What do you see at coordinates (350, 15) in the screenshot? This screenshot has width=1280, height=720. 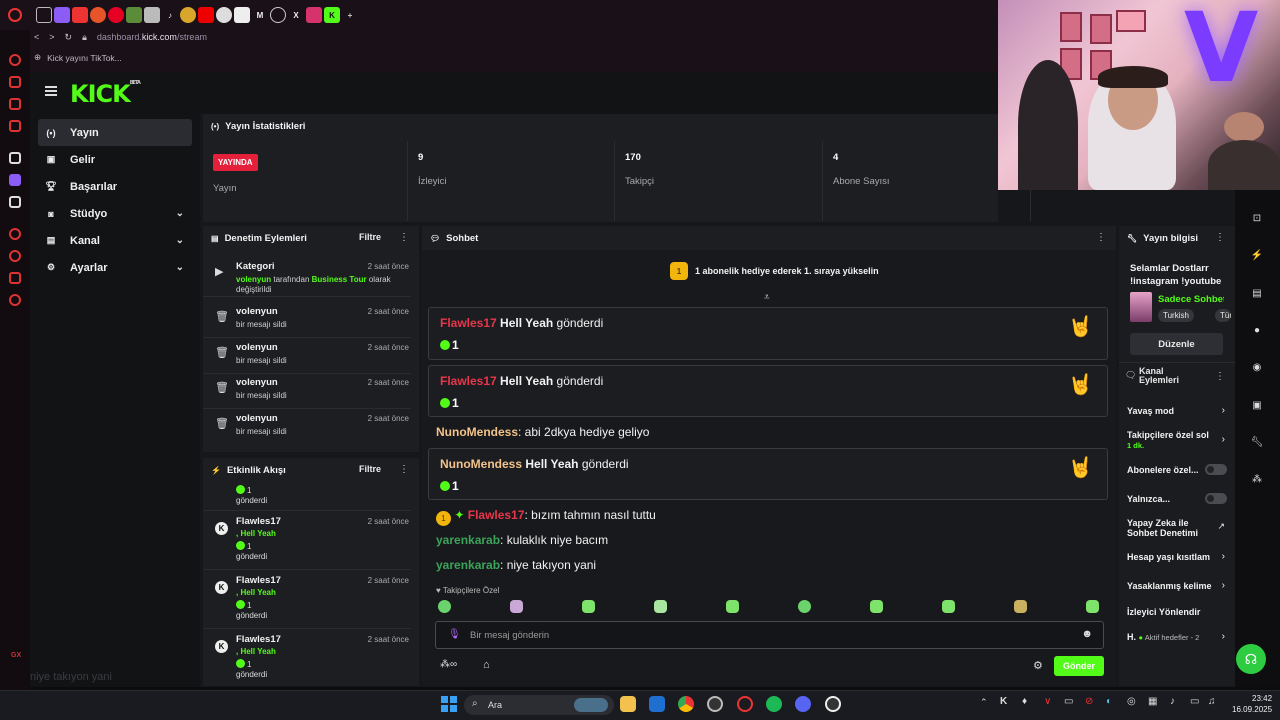 I see `new-tab-icon: +` at bounding box center [350, 15].